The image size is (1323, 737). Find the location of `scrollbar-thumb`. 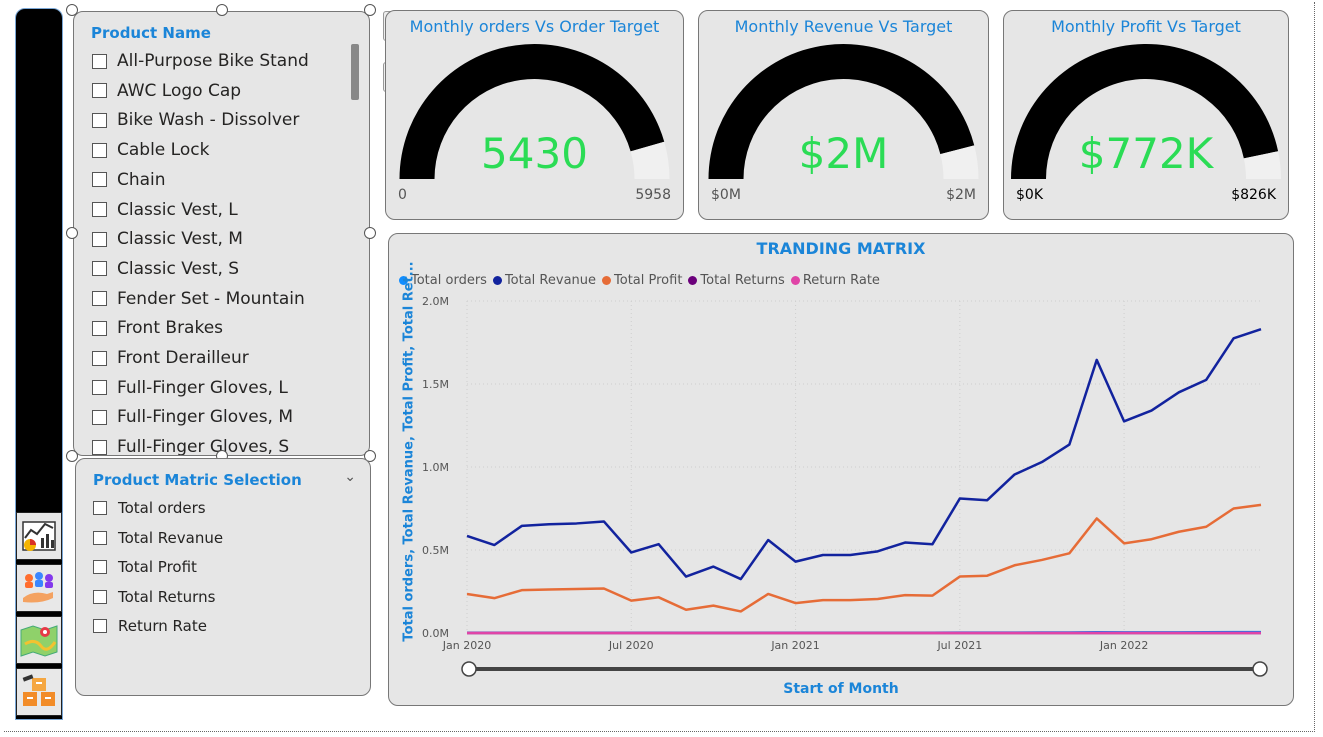

scrollbar-thumb is located at coordinates (355, 72).